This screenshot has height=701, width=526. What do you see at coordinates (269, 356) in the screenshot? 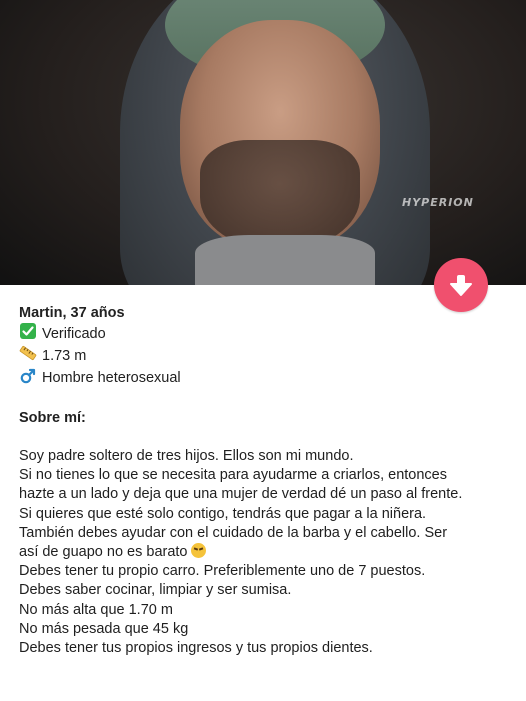
I see `height-row: 1.73 m` at bounding box center [269, 356].